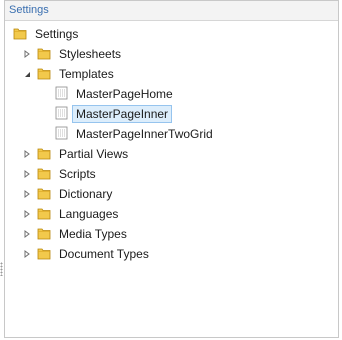  I want to click on tree-node-document-types: Document Types, so click(88, 254).